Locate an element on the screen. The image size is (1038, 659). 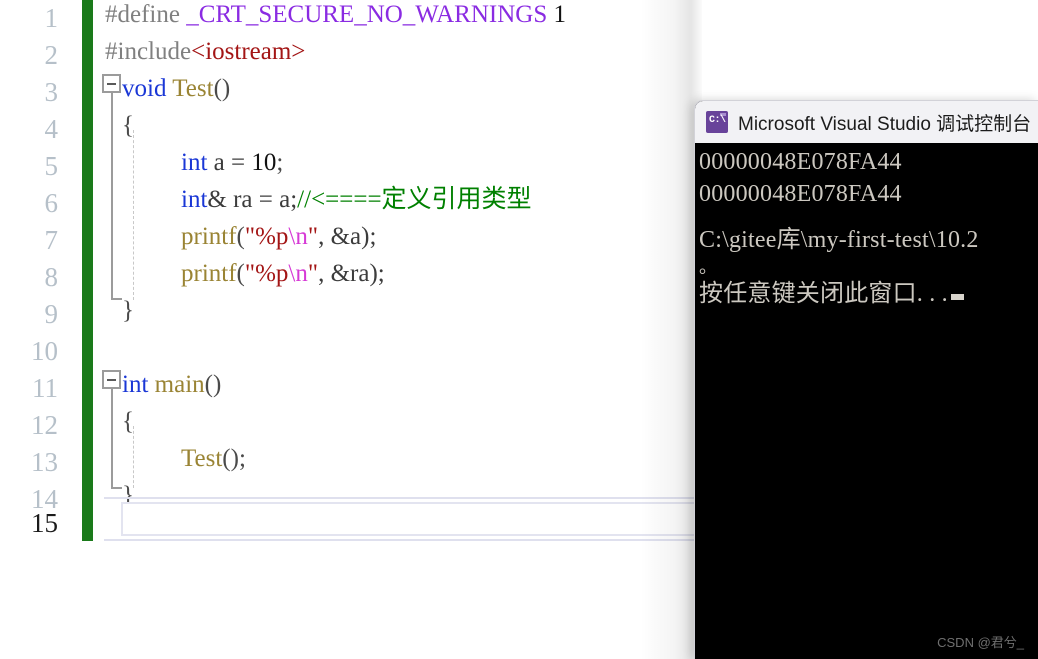
token-number: 10 is located at coordinates (264, 162).